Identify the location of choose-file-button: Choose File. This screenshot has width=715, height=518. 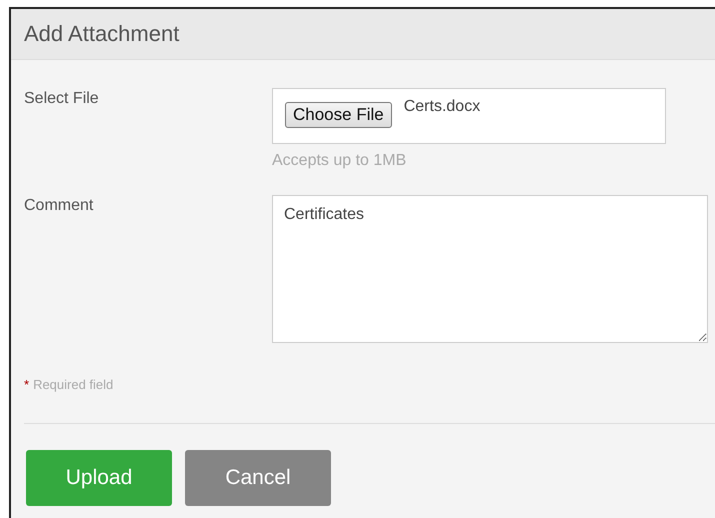
(338, 115).